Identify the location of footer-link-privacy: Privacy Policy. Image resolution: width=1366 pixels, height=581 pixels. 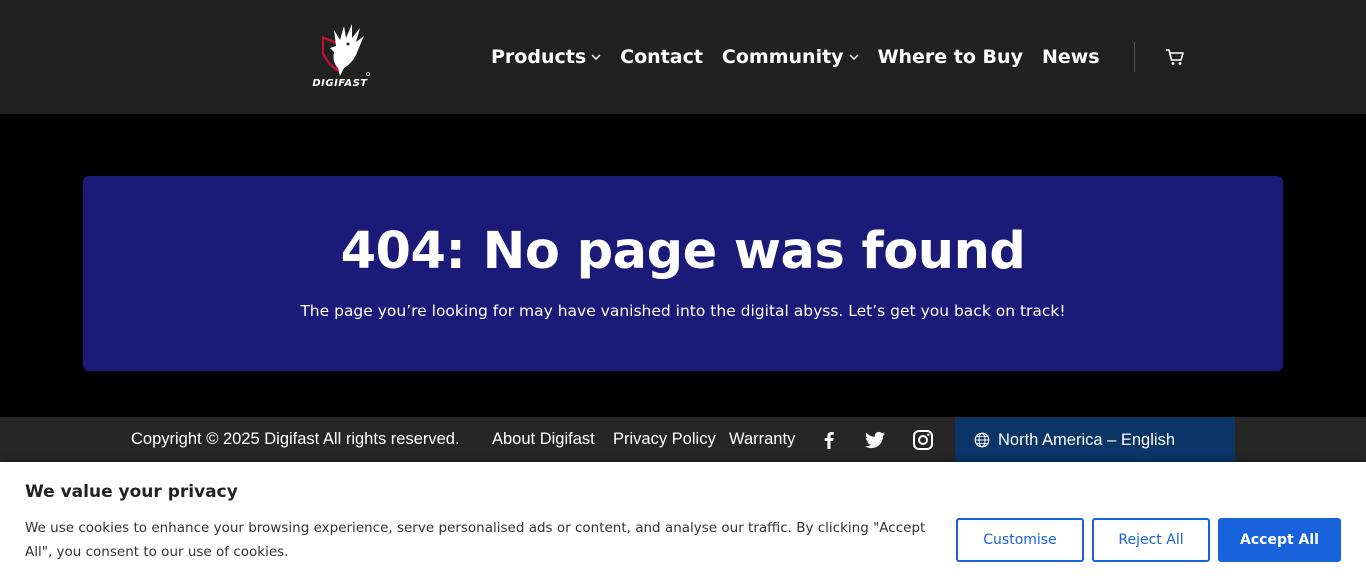
(664, 439).